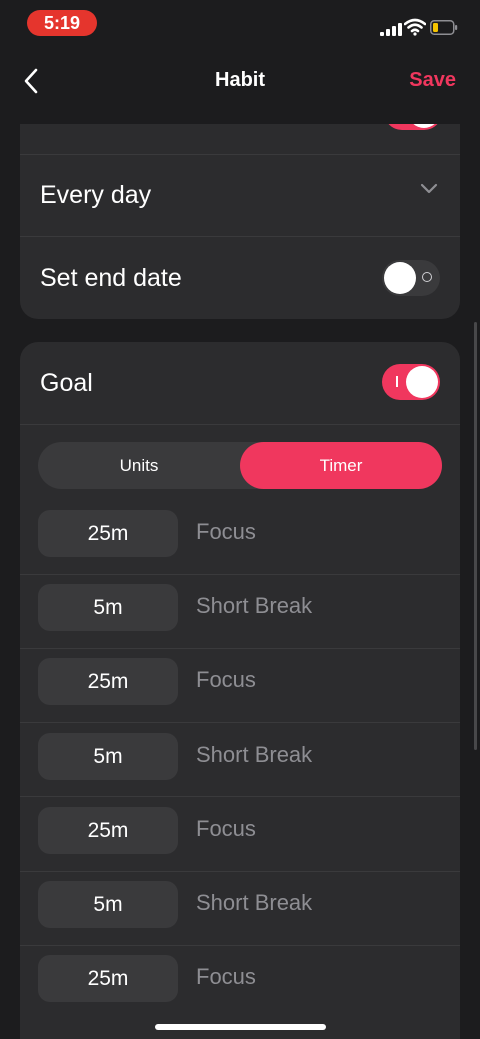 The height and width of the screenshot is (1039, 480). I want to click on segment-units: Units, so click(139, 465).